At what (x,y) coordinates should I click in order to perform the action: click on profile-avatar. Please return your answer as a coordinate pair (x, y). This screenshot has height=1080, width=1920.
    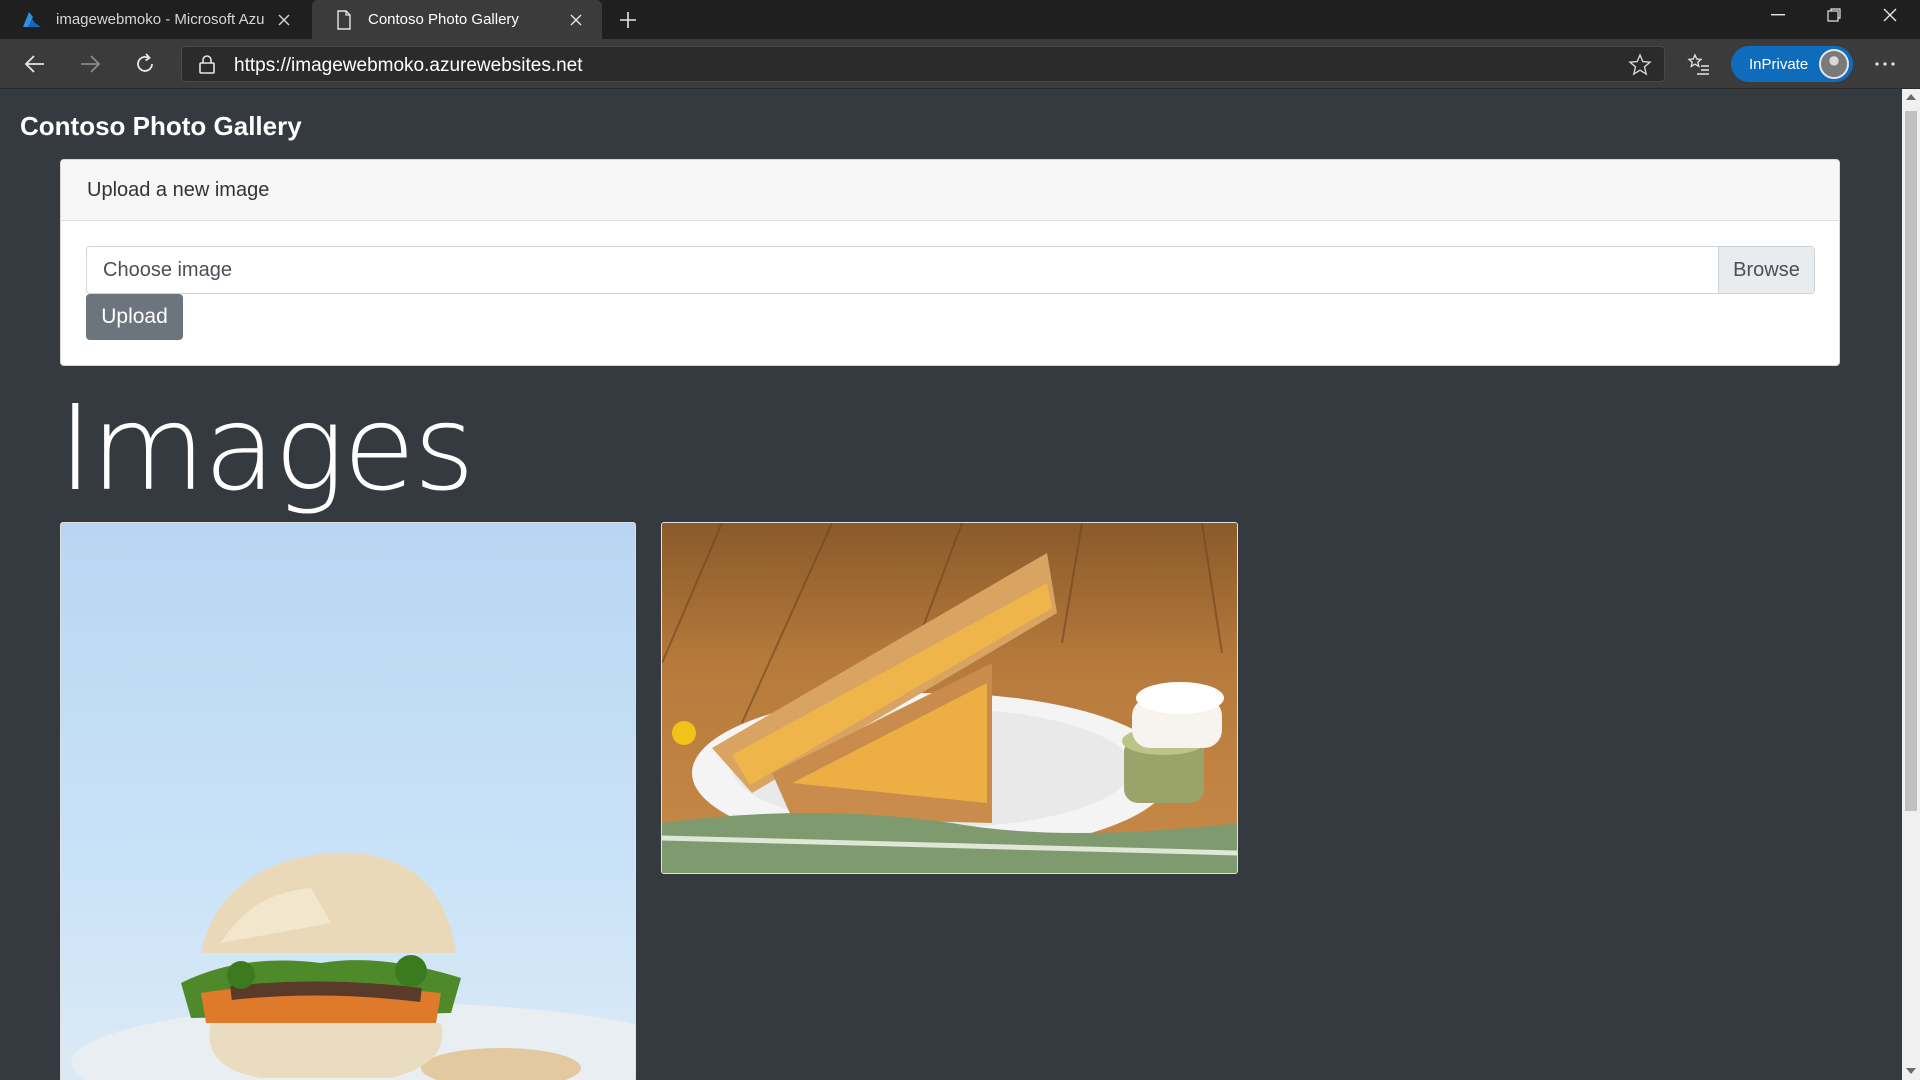
    Looking at the image, I should click on (1834, 64).